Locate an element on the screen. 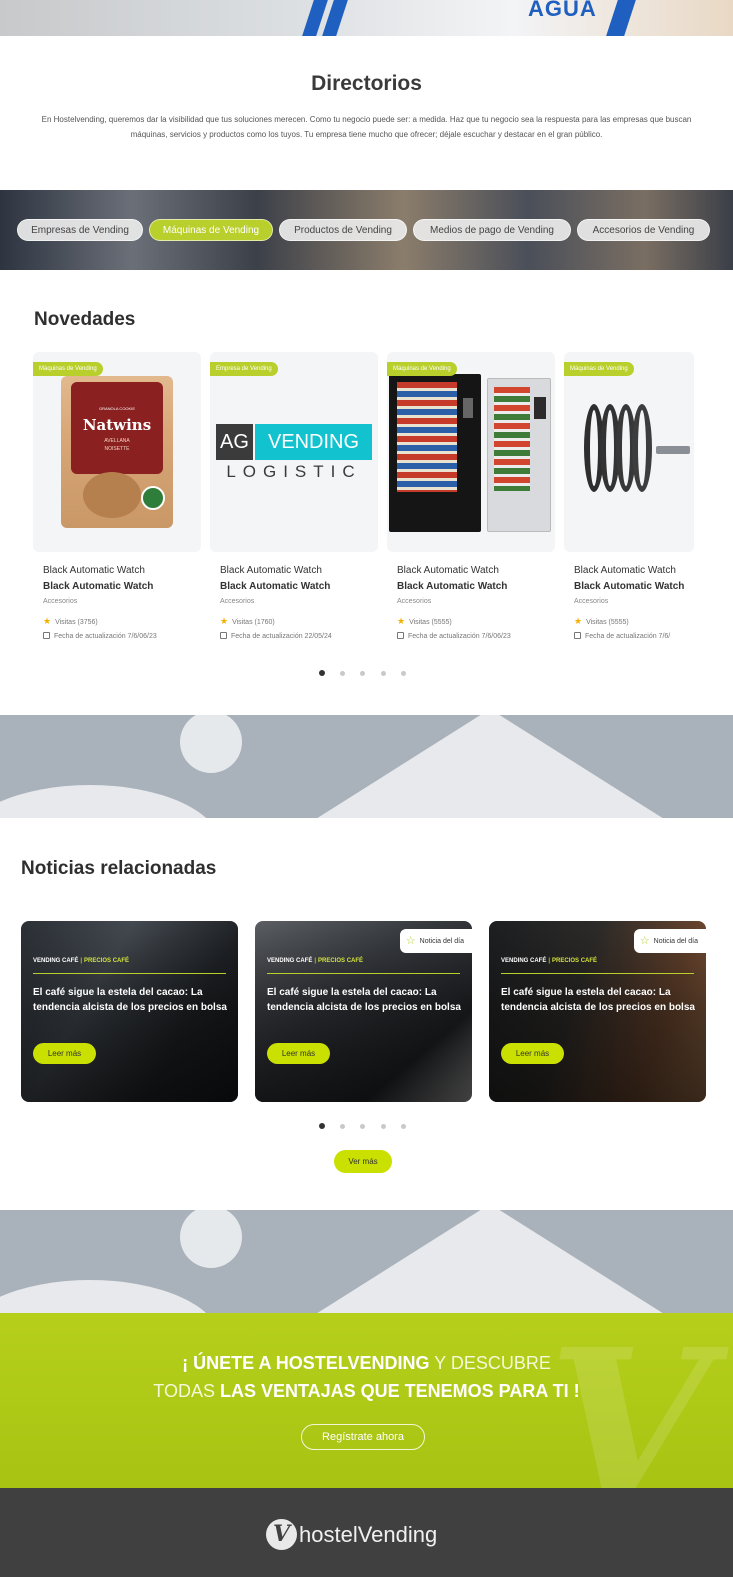  novedades-pagination is located at coordinates (369, 674).